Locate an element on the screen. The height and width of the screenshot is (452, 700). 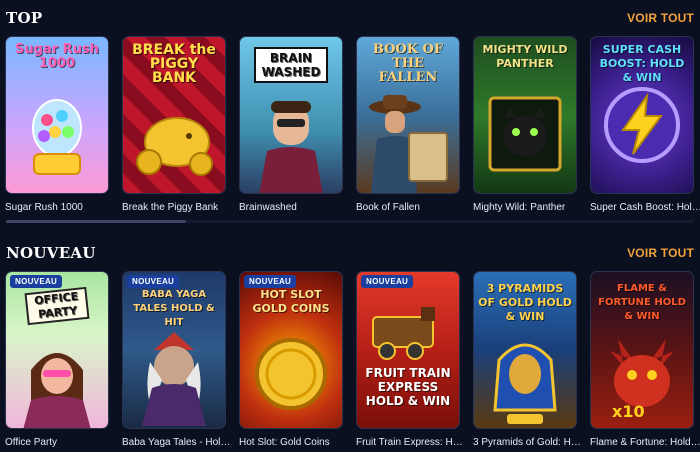
candy-machine-icon is located at coordinates (57, 115).